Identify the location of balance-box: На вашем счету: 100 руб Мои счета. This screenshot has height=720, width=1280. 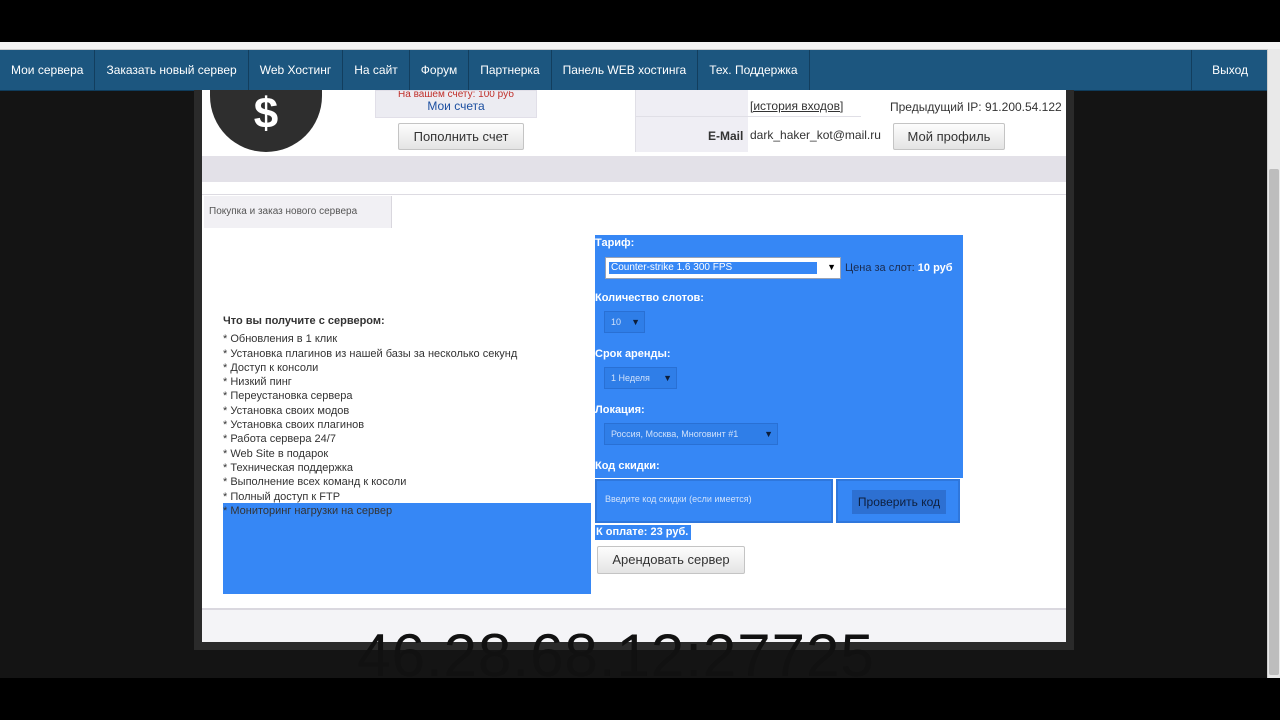
(456, 104).